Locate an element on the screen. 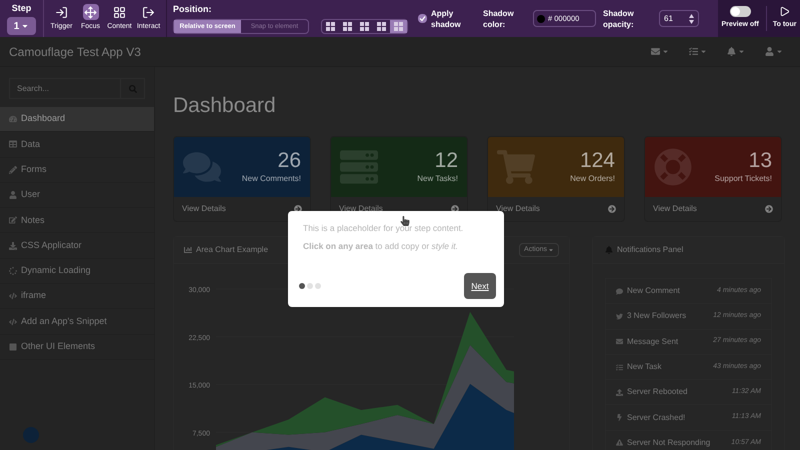 The width and height of the screenshot is (800, 450). envelope-menu is located at coordinates (660, 51).